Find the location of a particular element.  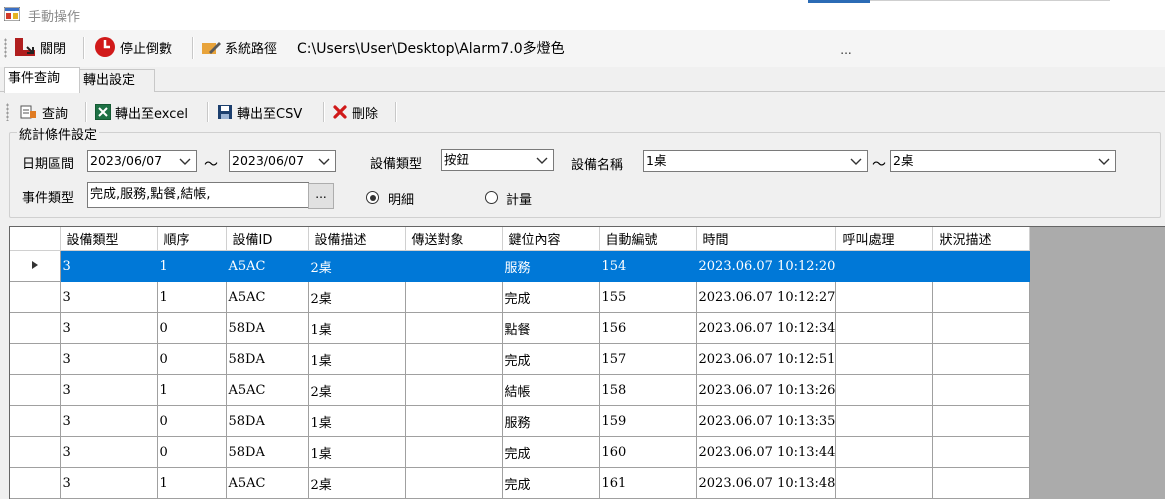

delete-button: 刪除 is located at coordinates (355, 112).